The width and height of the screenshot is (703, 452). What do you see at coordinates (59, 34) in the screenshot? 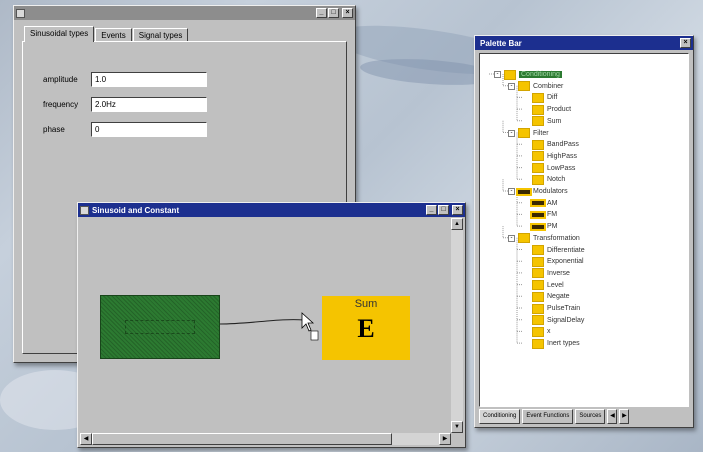
I see `tab-sinusoidal-types: Sinusoidal types` at bounding box center [59, 34].